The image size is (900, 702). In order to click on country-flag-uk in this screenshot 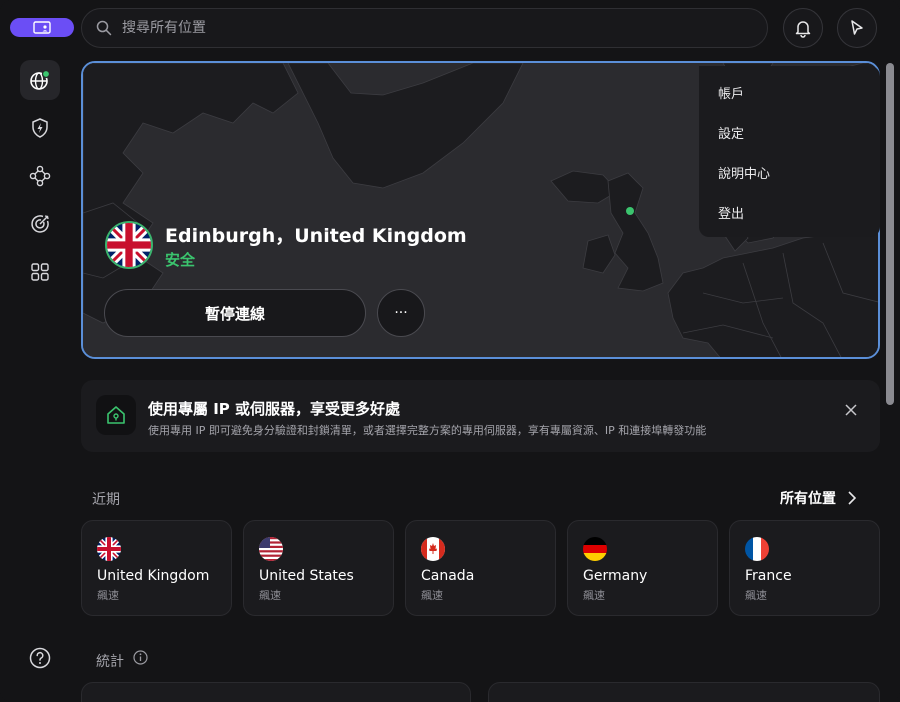, I will do `click(129, 245)`.